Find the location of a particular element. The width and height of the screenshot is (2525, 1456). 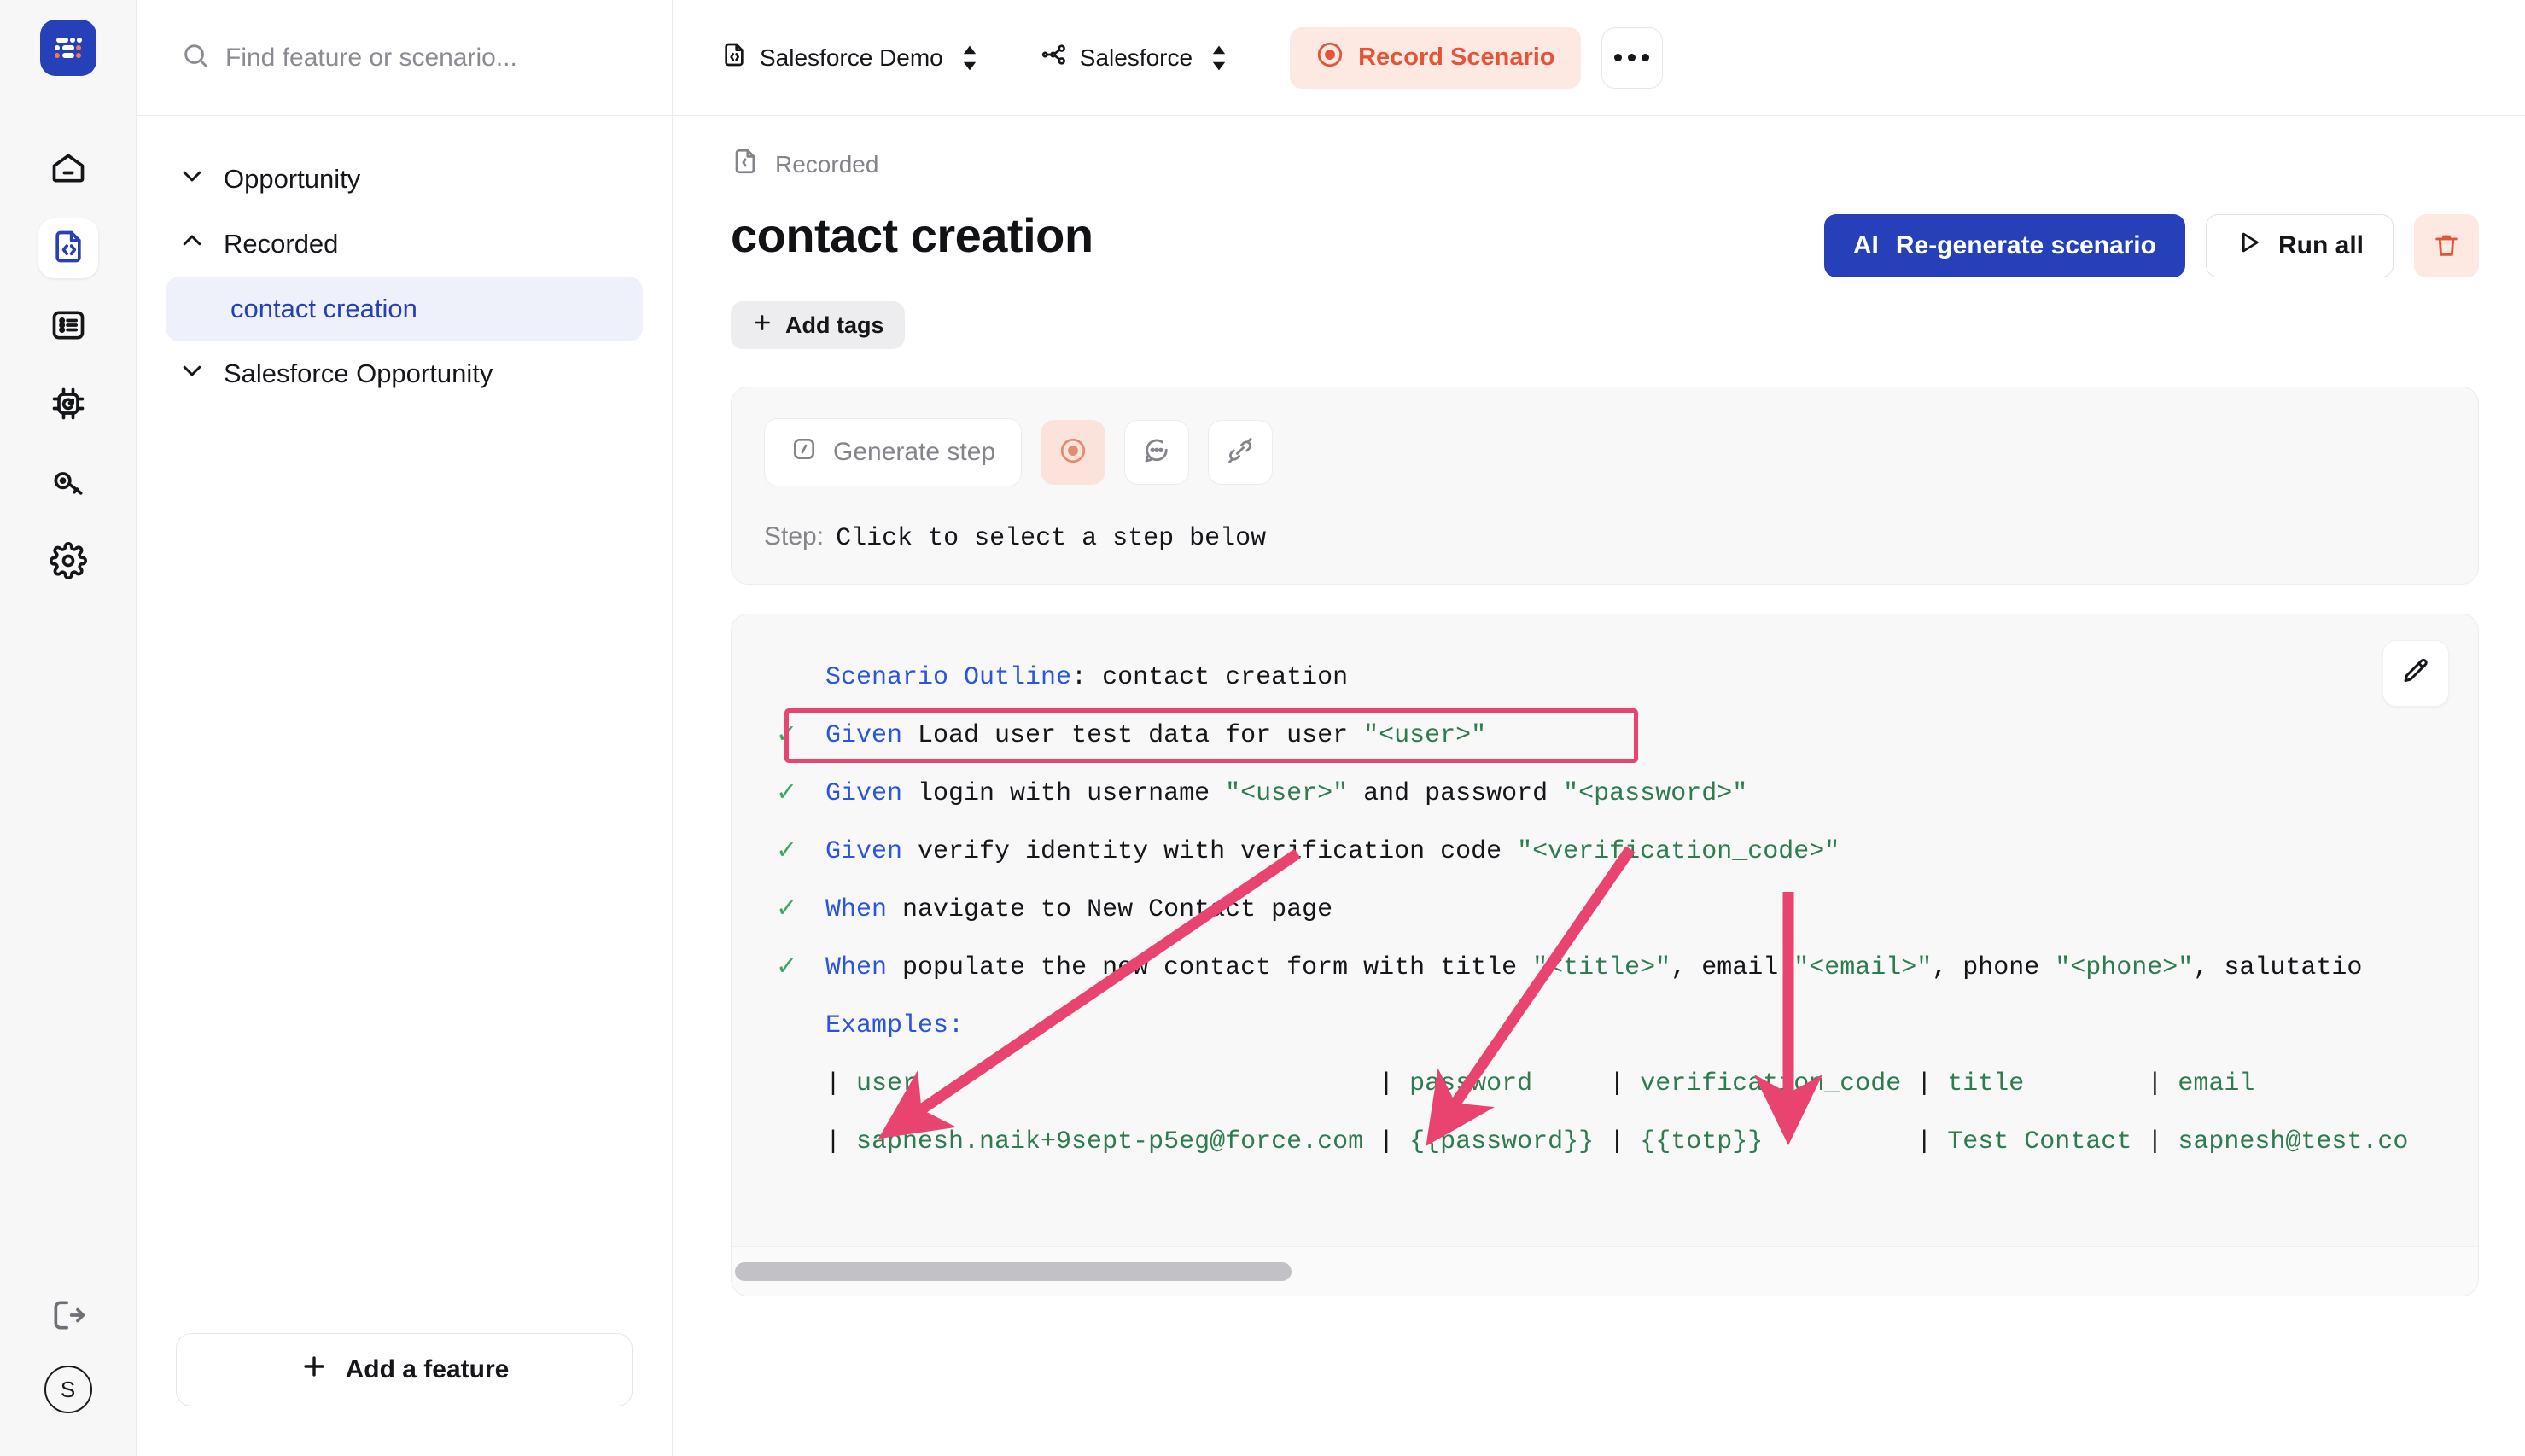

sidebar-item-agents is located at coordinates (68, 406).